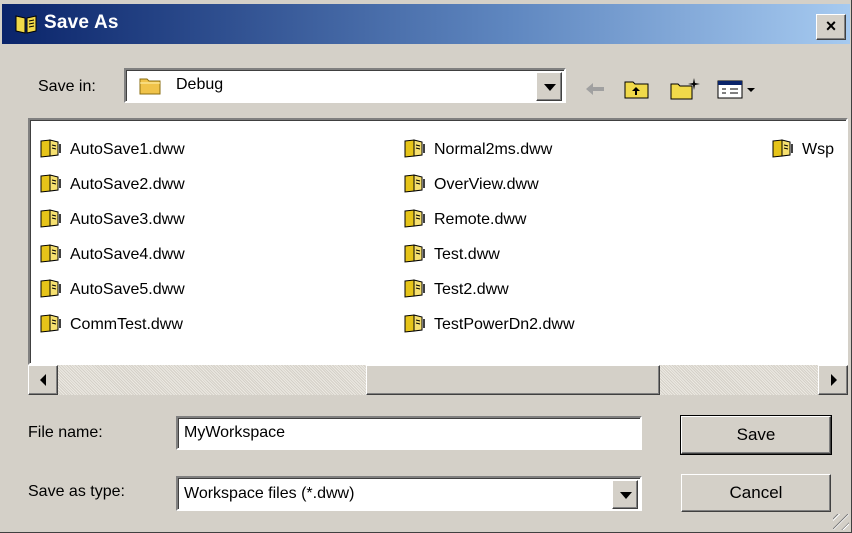  What do you see at coordinates (127, 219) in the screenshot?
I see `file-name: AutoSave3.dww` at bounding box center [127, 219].